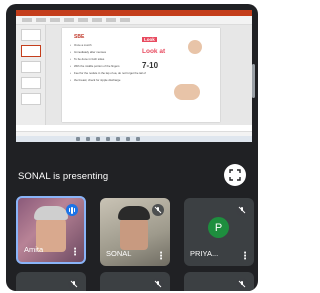  I want to click on scrollbar, so click(253, 81).